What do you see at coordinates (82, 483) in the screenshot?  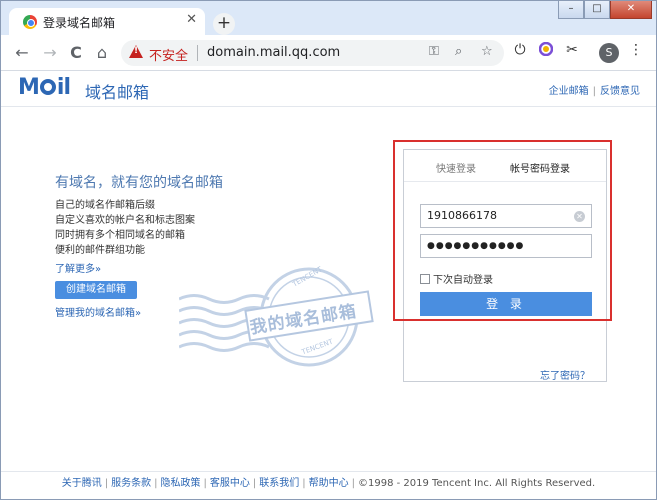 I see `footer-link-about: 关于腾讯` at bounding box center [82, 483].